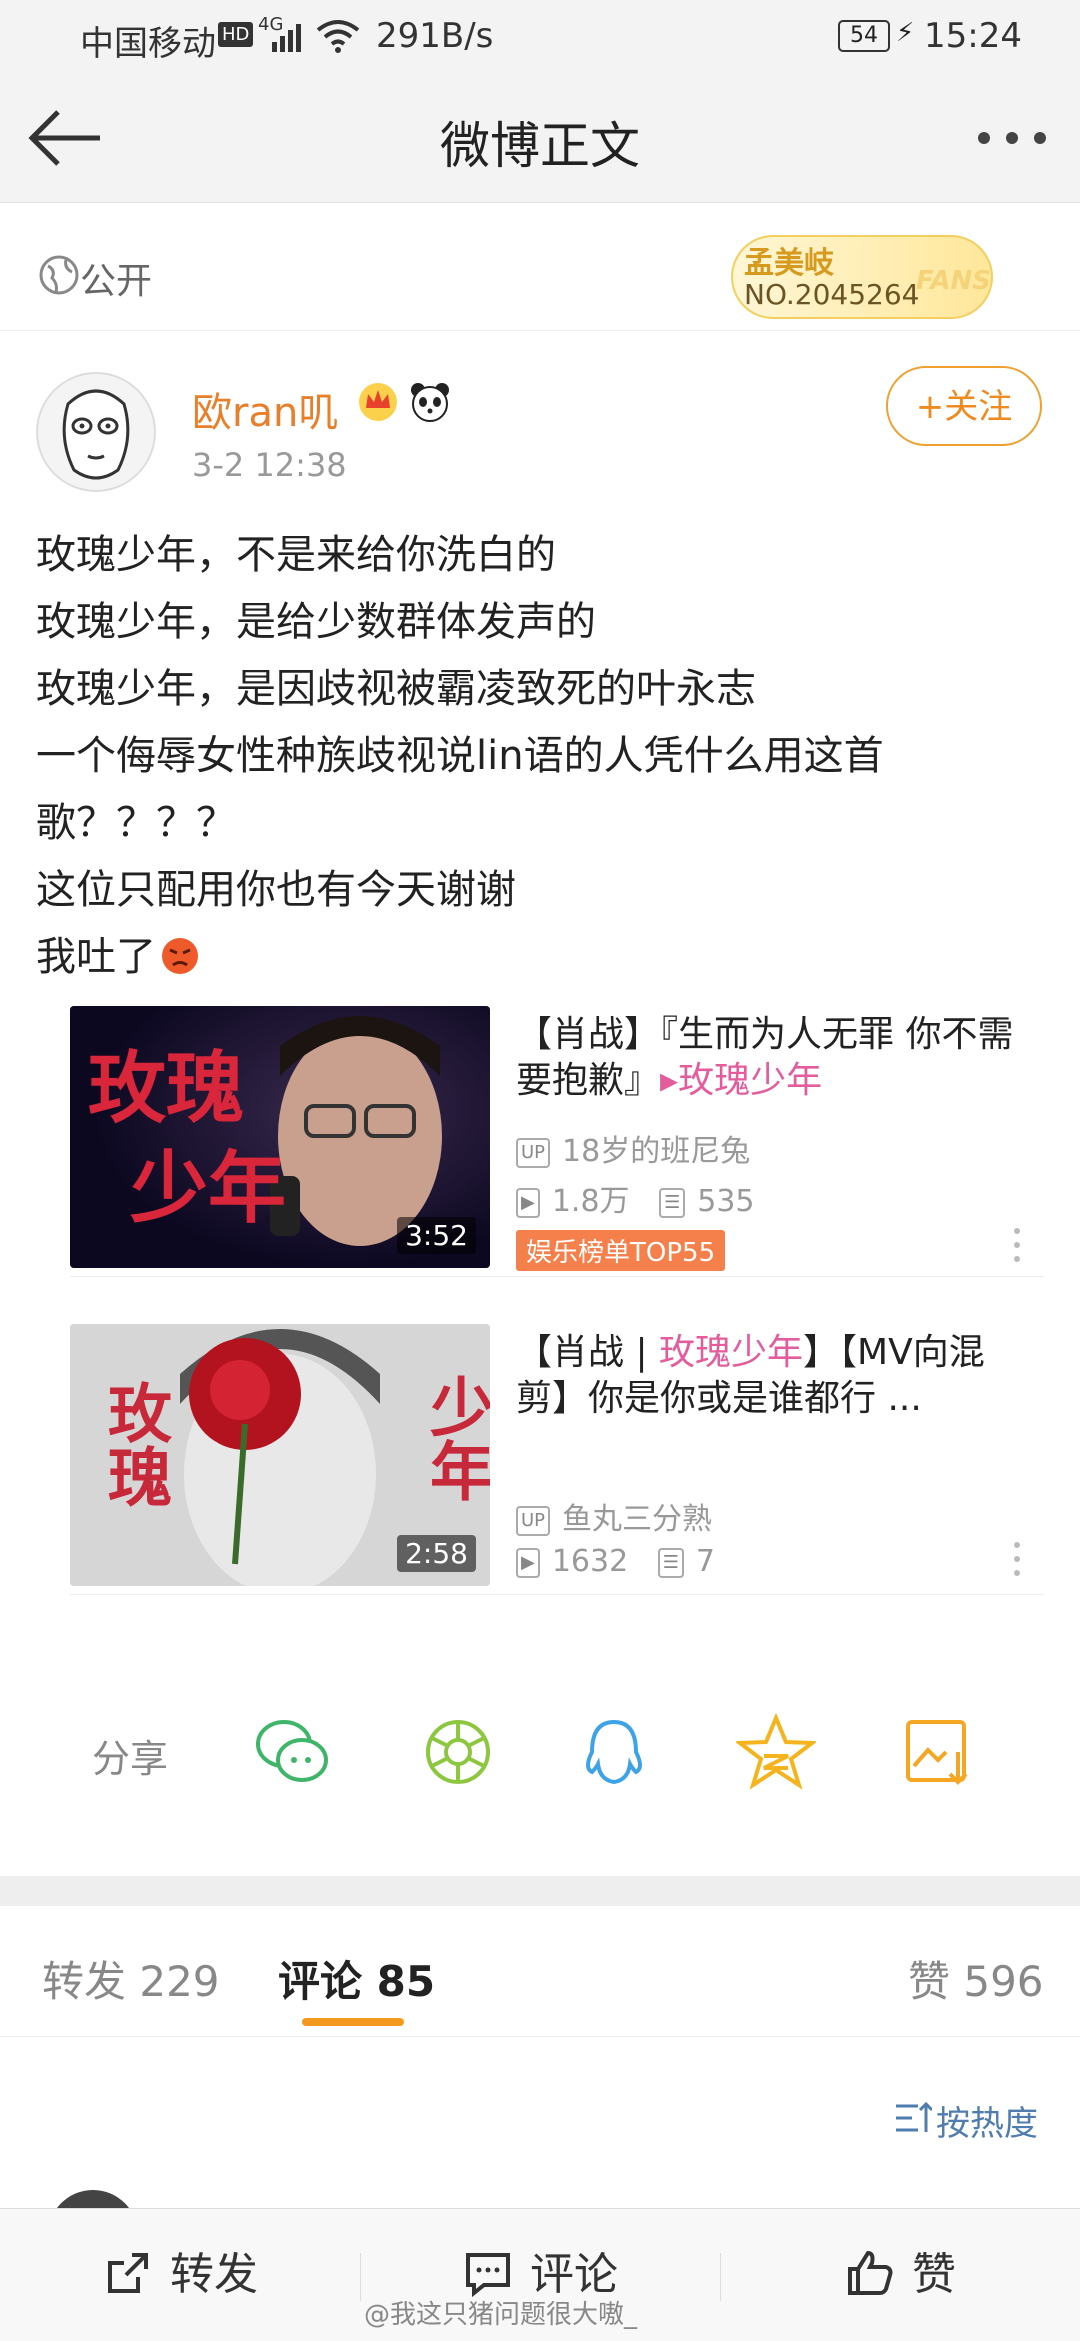  Describe the element at coordinates (396, 689) in the screenshot. I see `post-line: 玫瑰少年，是因歧视被霸凌致死的叶永志` at that location.